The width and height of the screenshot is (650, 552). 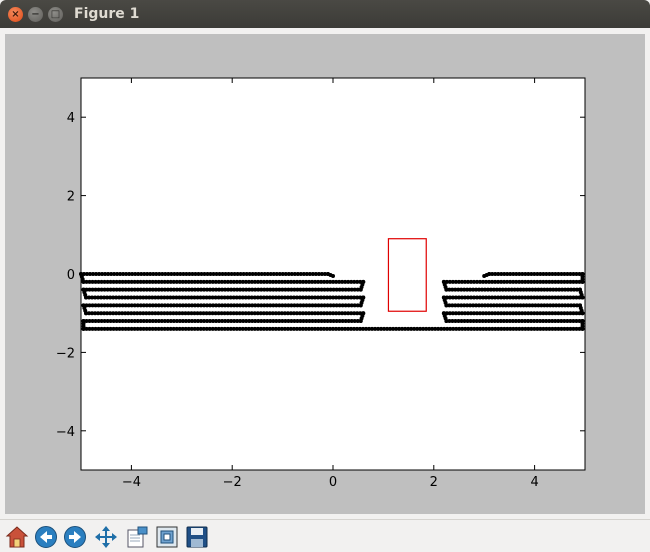 What do you see at coordinates (232, 482) in the screenshot?
I see `x-tick-label: −2` at bounding box center [232, 482].